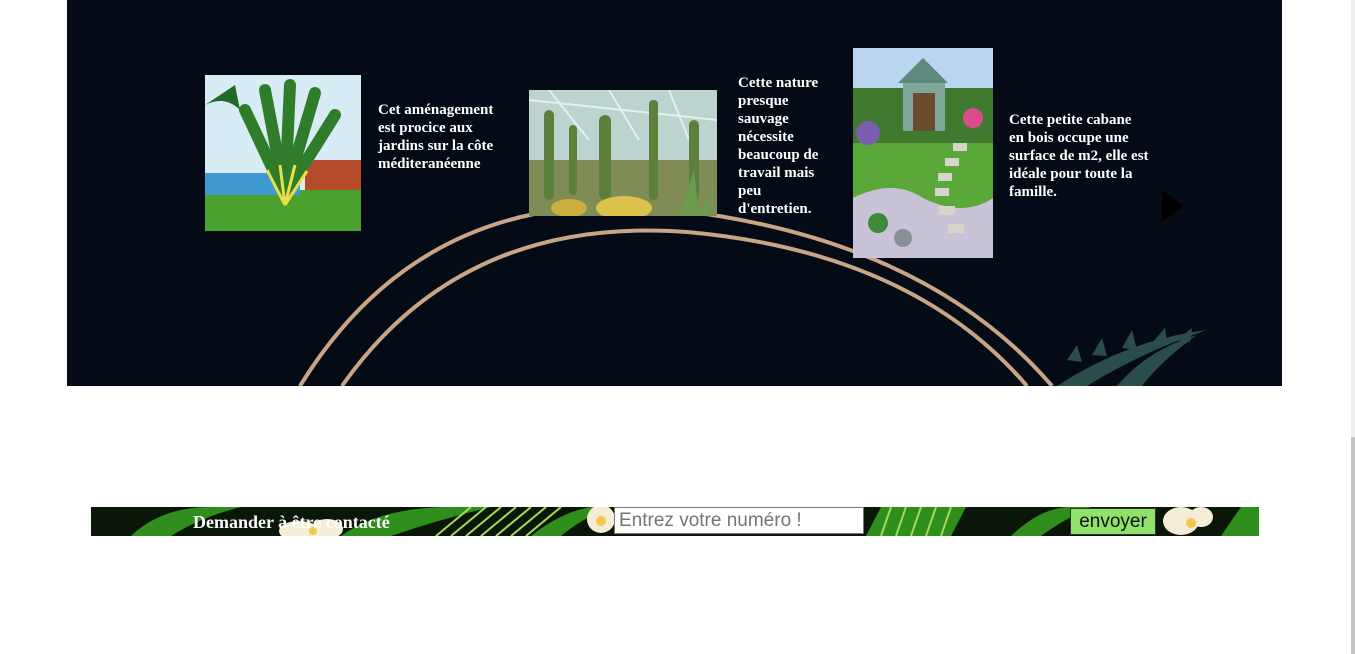 Image resolution: width=1355 pixels, height=654 pixels. Describe the element at coordinates (291, 522) in the screenshot. I see `contact-request-label: Demander à être contacté` at that location.